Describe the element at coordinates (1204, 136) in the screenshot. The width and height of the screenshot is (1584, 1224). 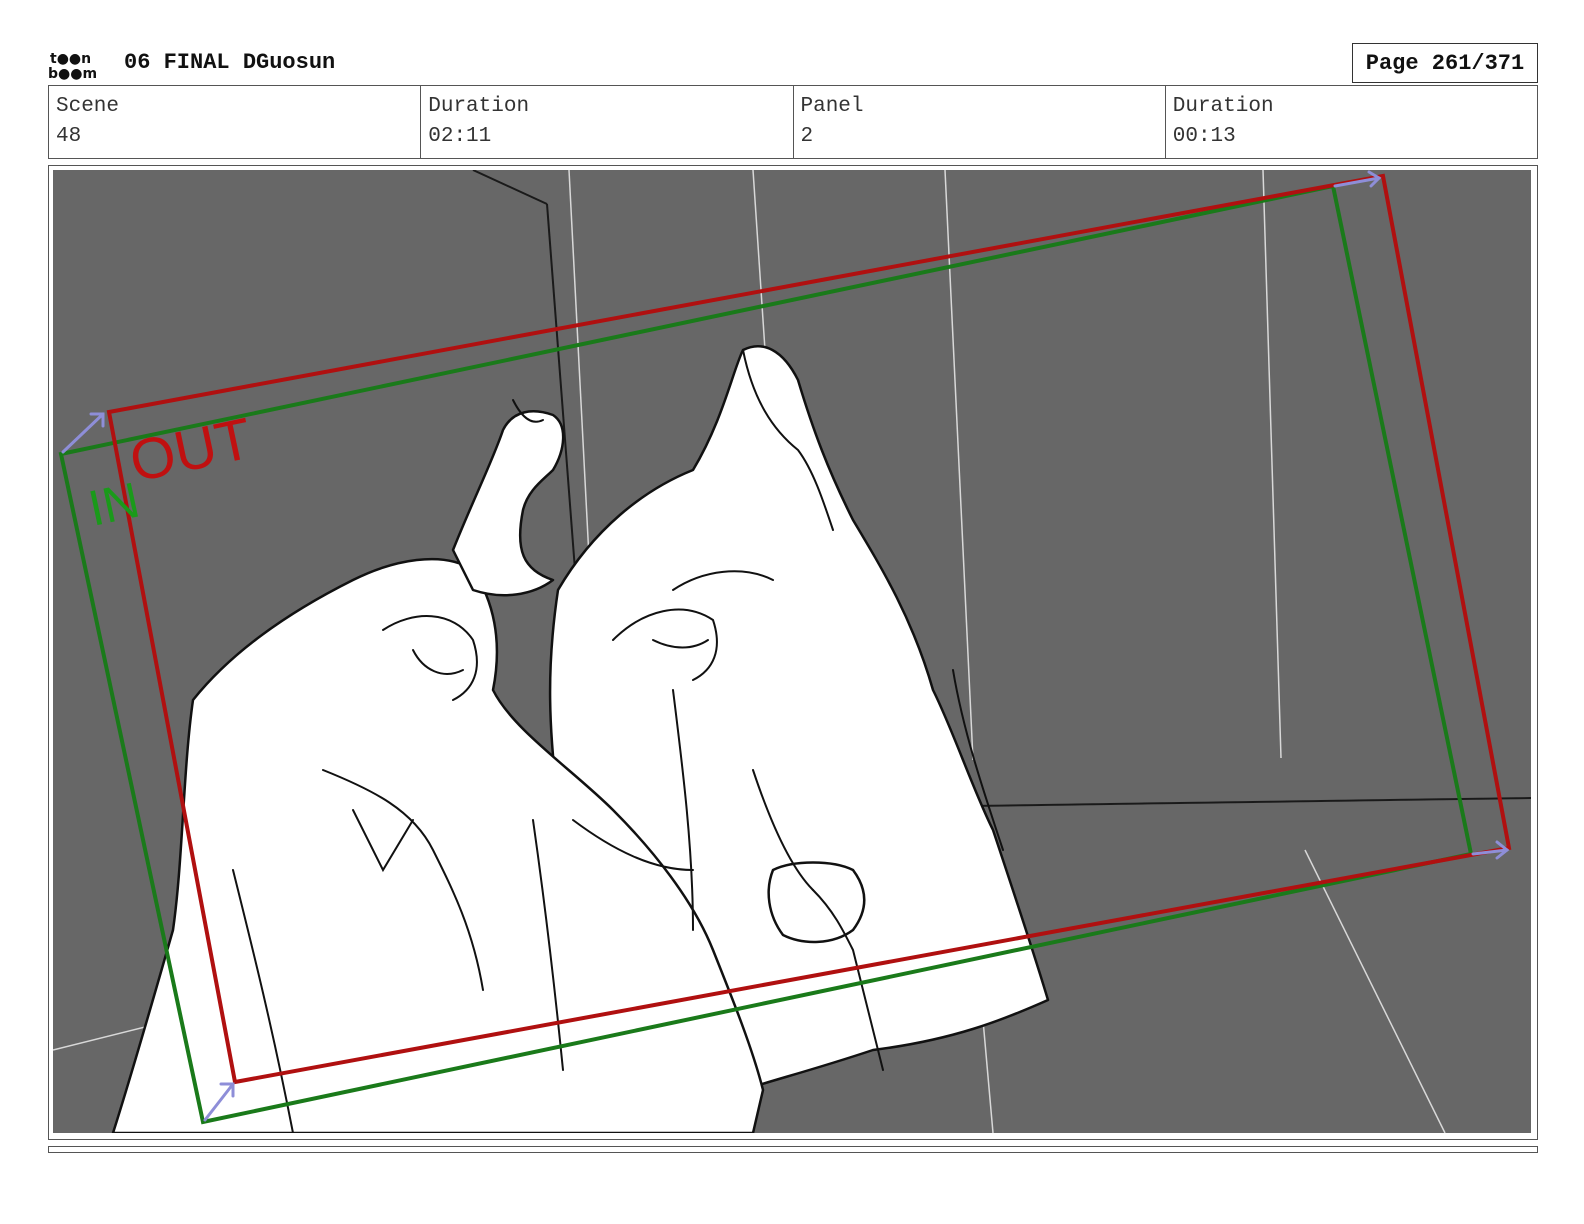
I see `panel-duration-value: 00:13` at that location.